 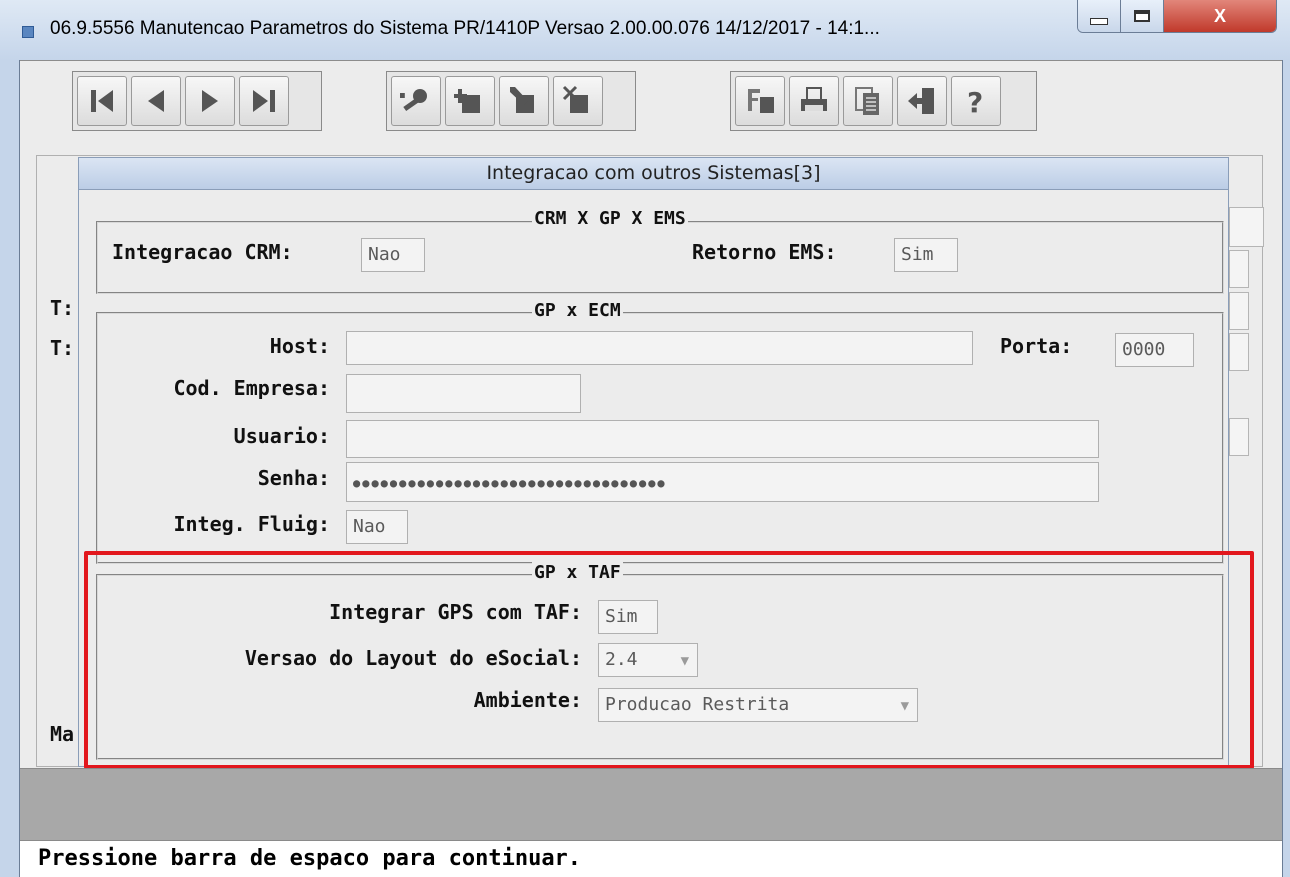 What do you see at coordinates (610, 218) in the screenshot?
I see `crm-group-title: CRM X GP X EMS` at bounding box center [610, 218].